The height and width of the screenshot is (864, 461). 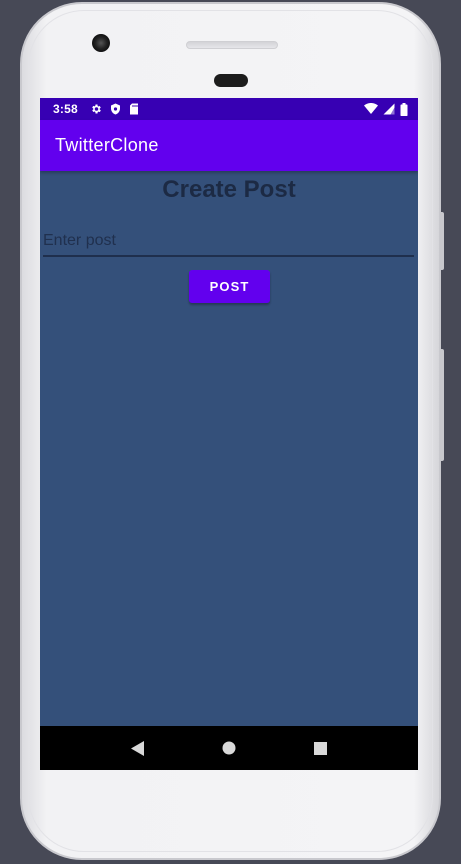 What do you see at coordinates (232, 45) in the screenshot?
I see `speaker-grill` at bounding box center [232, 45].